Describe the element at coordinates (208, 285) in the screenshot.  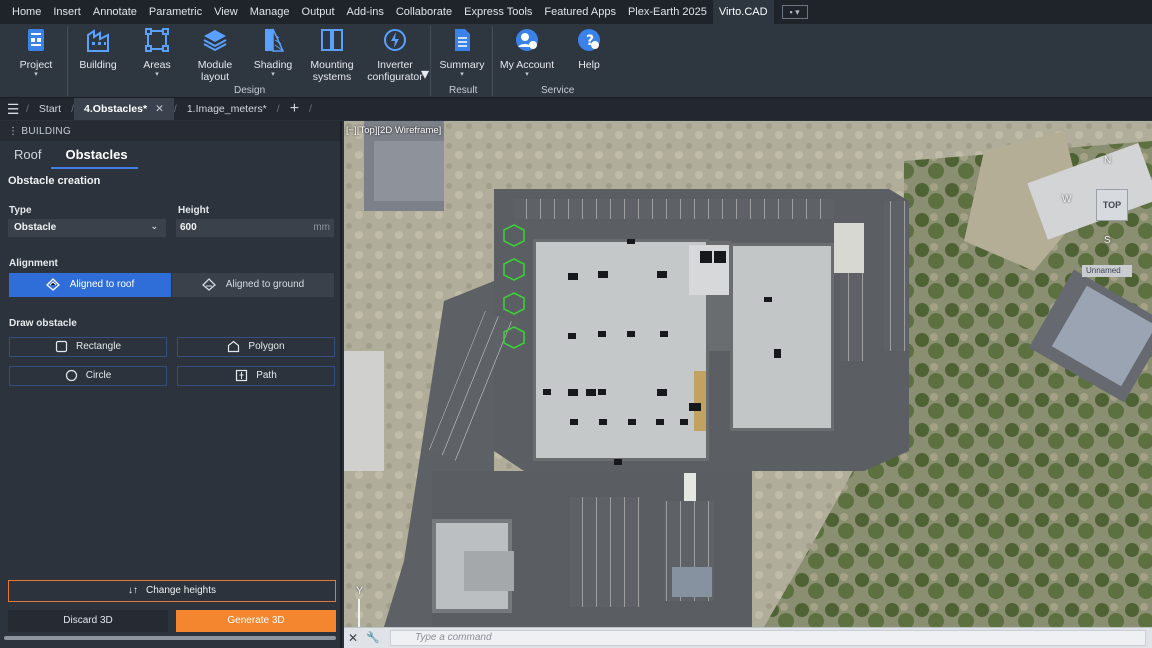
I see `ground-align-icon` at that location.